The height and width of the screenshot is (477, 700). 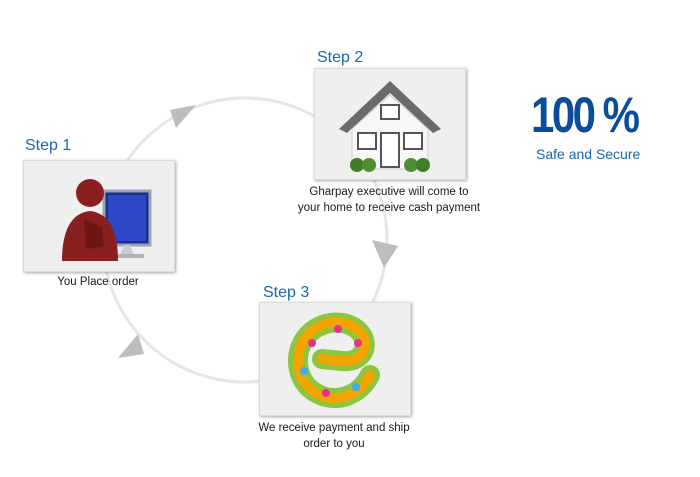 I want to click on house-icon, so click(x=390, y=126).